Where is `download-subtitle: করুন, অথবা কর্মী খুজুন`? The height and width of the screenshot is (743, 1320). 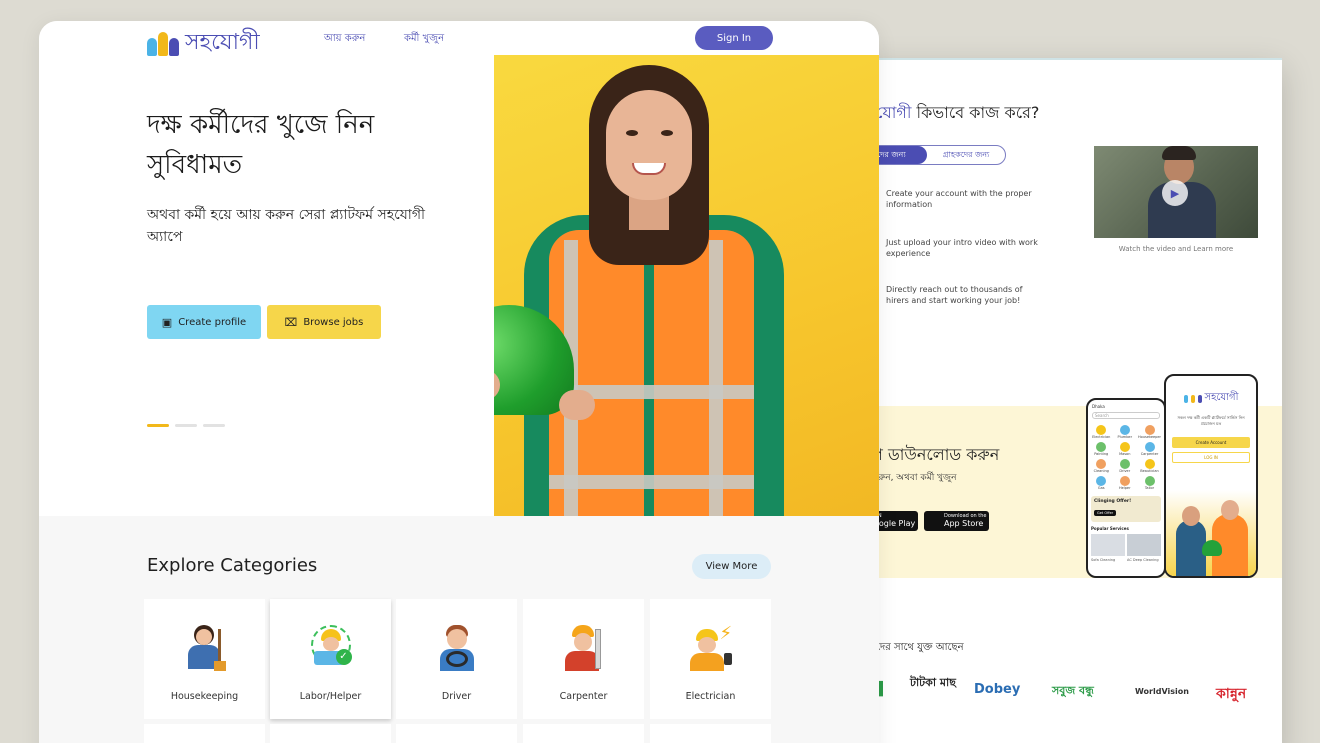 download-subtitle: করুন, অথবা কর্মী খুজুন is located at coordinates (914, 478).